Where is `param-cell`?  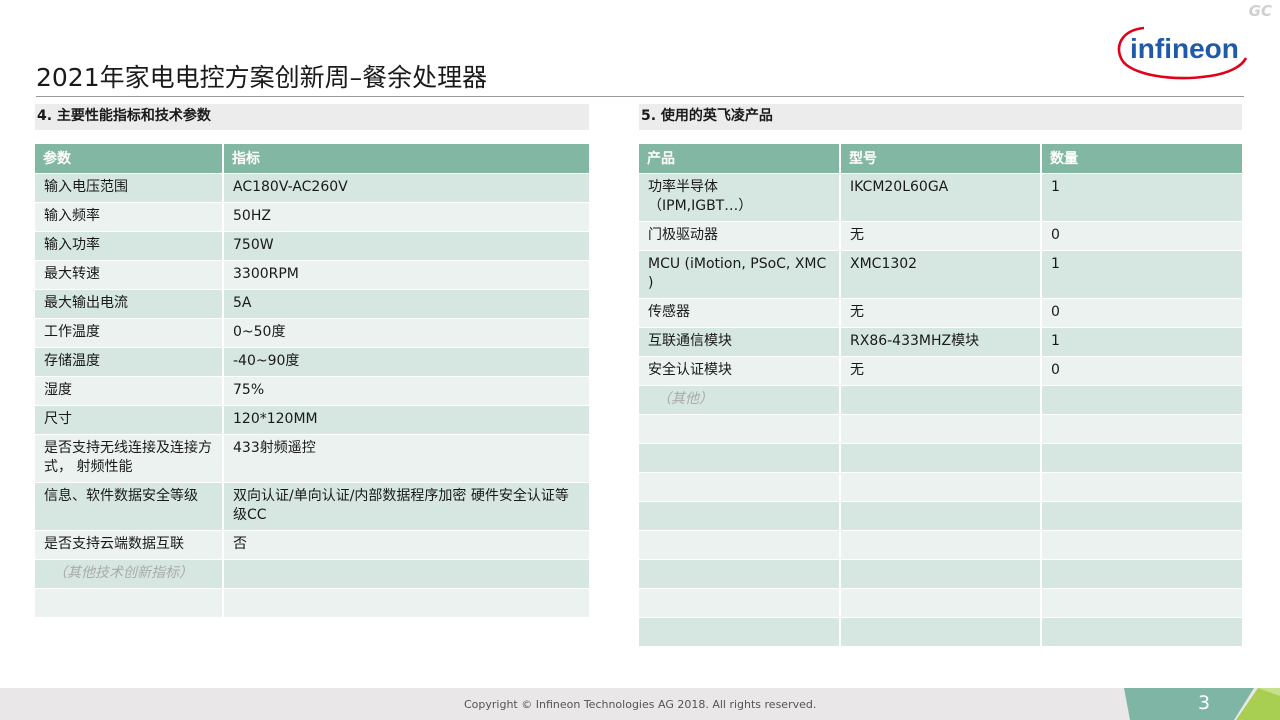
param-cell is located at coordinates (129, 603).